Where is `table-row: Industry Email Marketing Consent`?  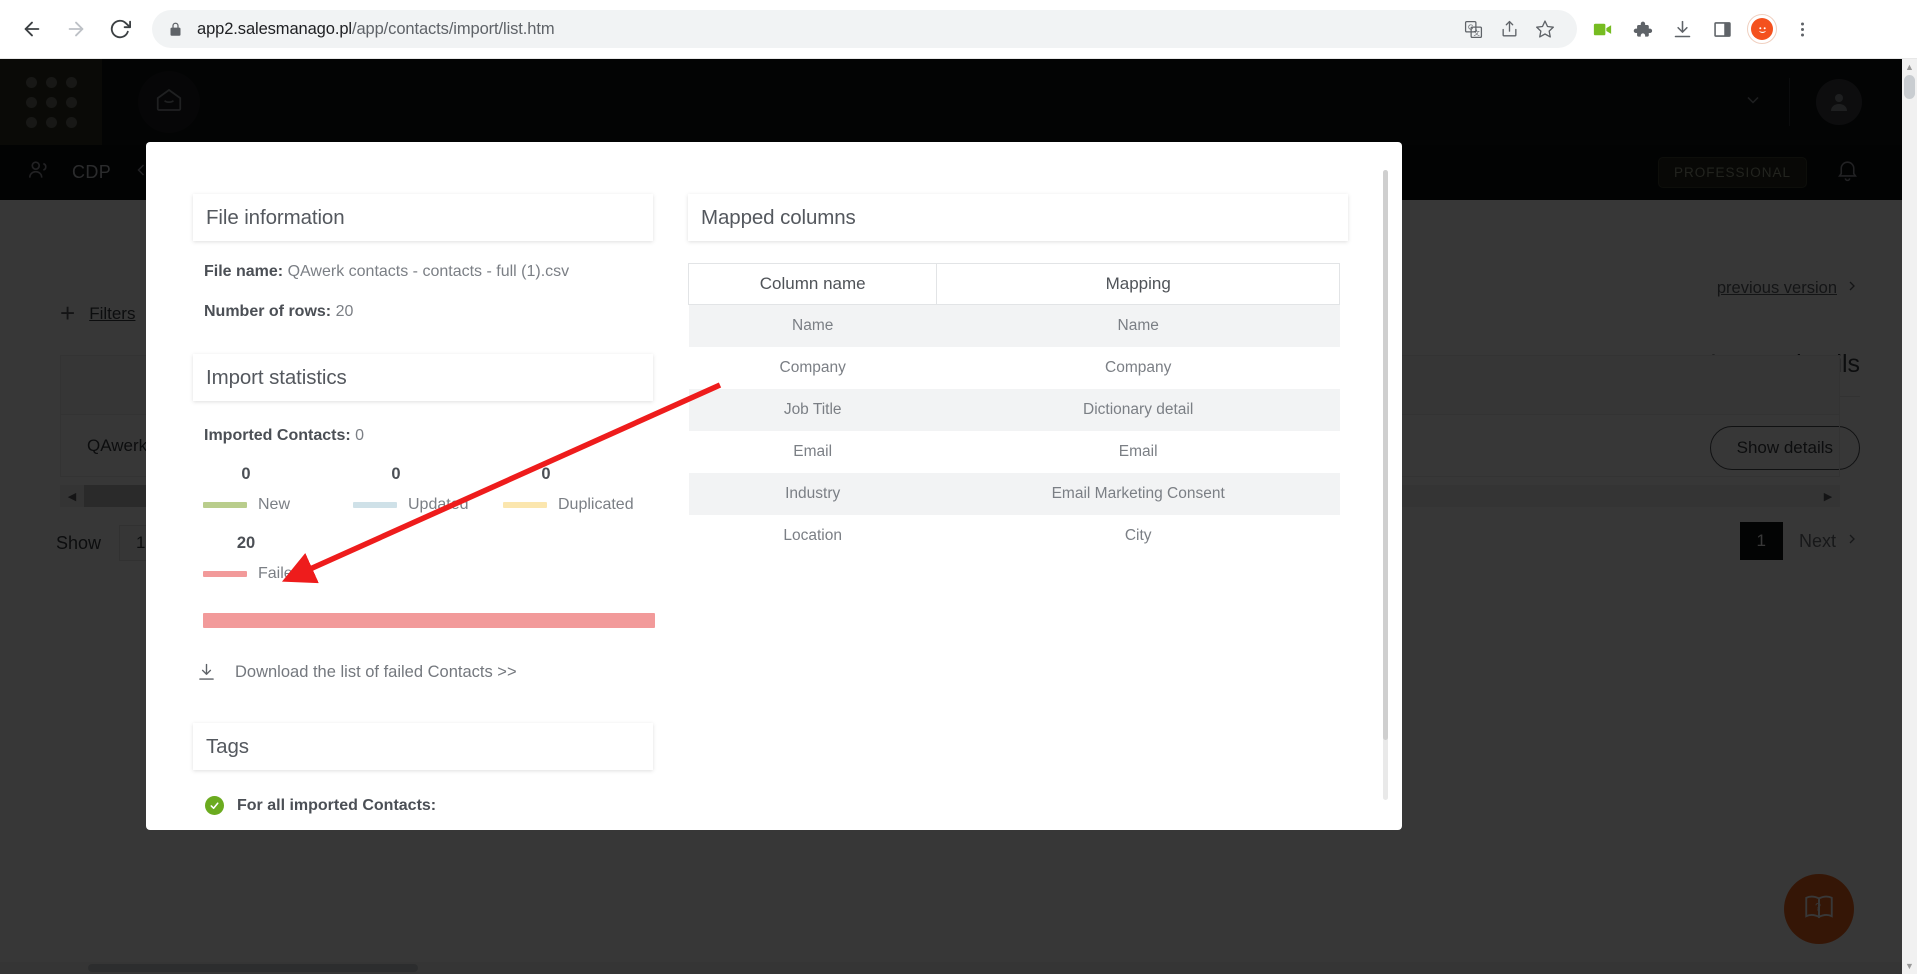
table-row: Industry Email Marketing Consent is located at coordinates (1014, 493).